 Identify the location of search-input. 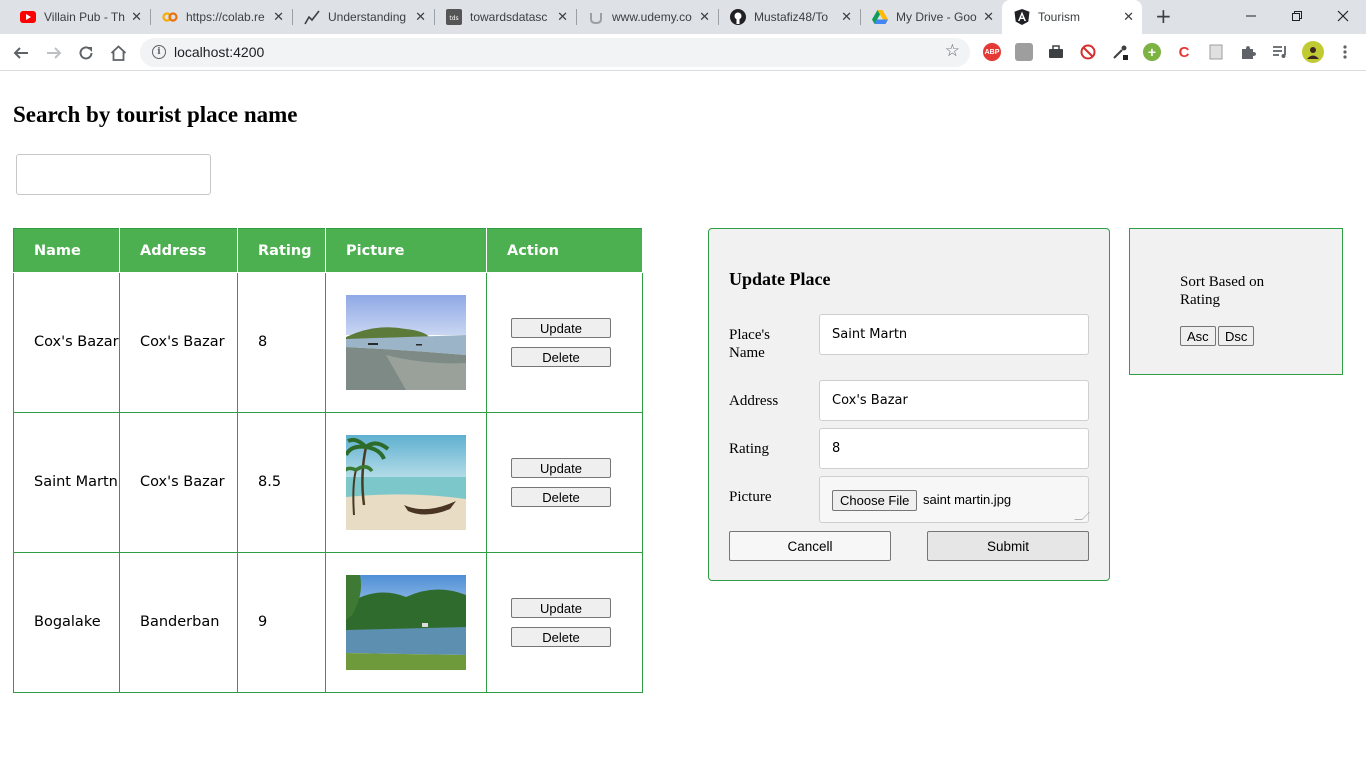
(113, 174).